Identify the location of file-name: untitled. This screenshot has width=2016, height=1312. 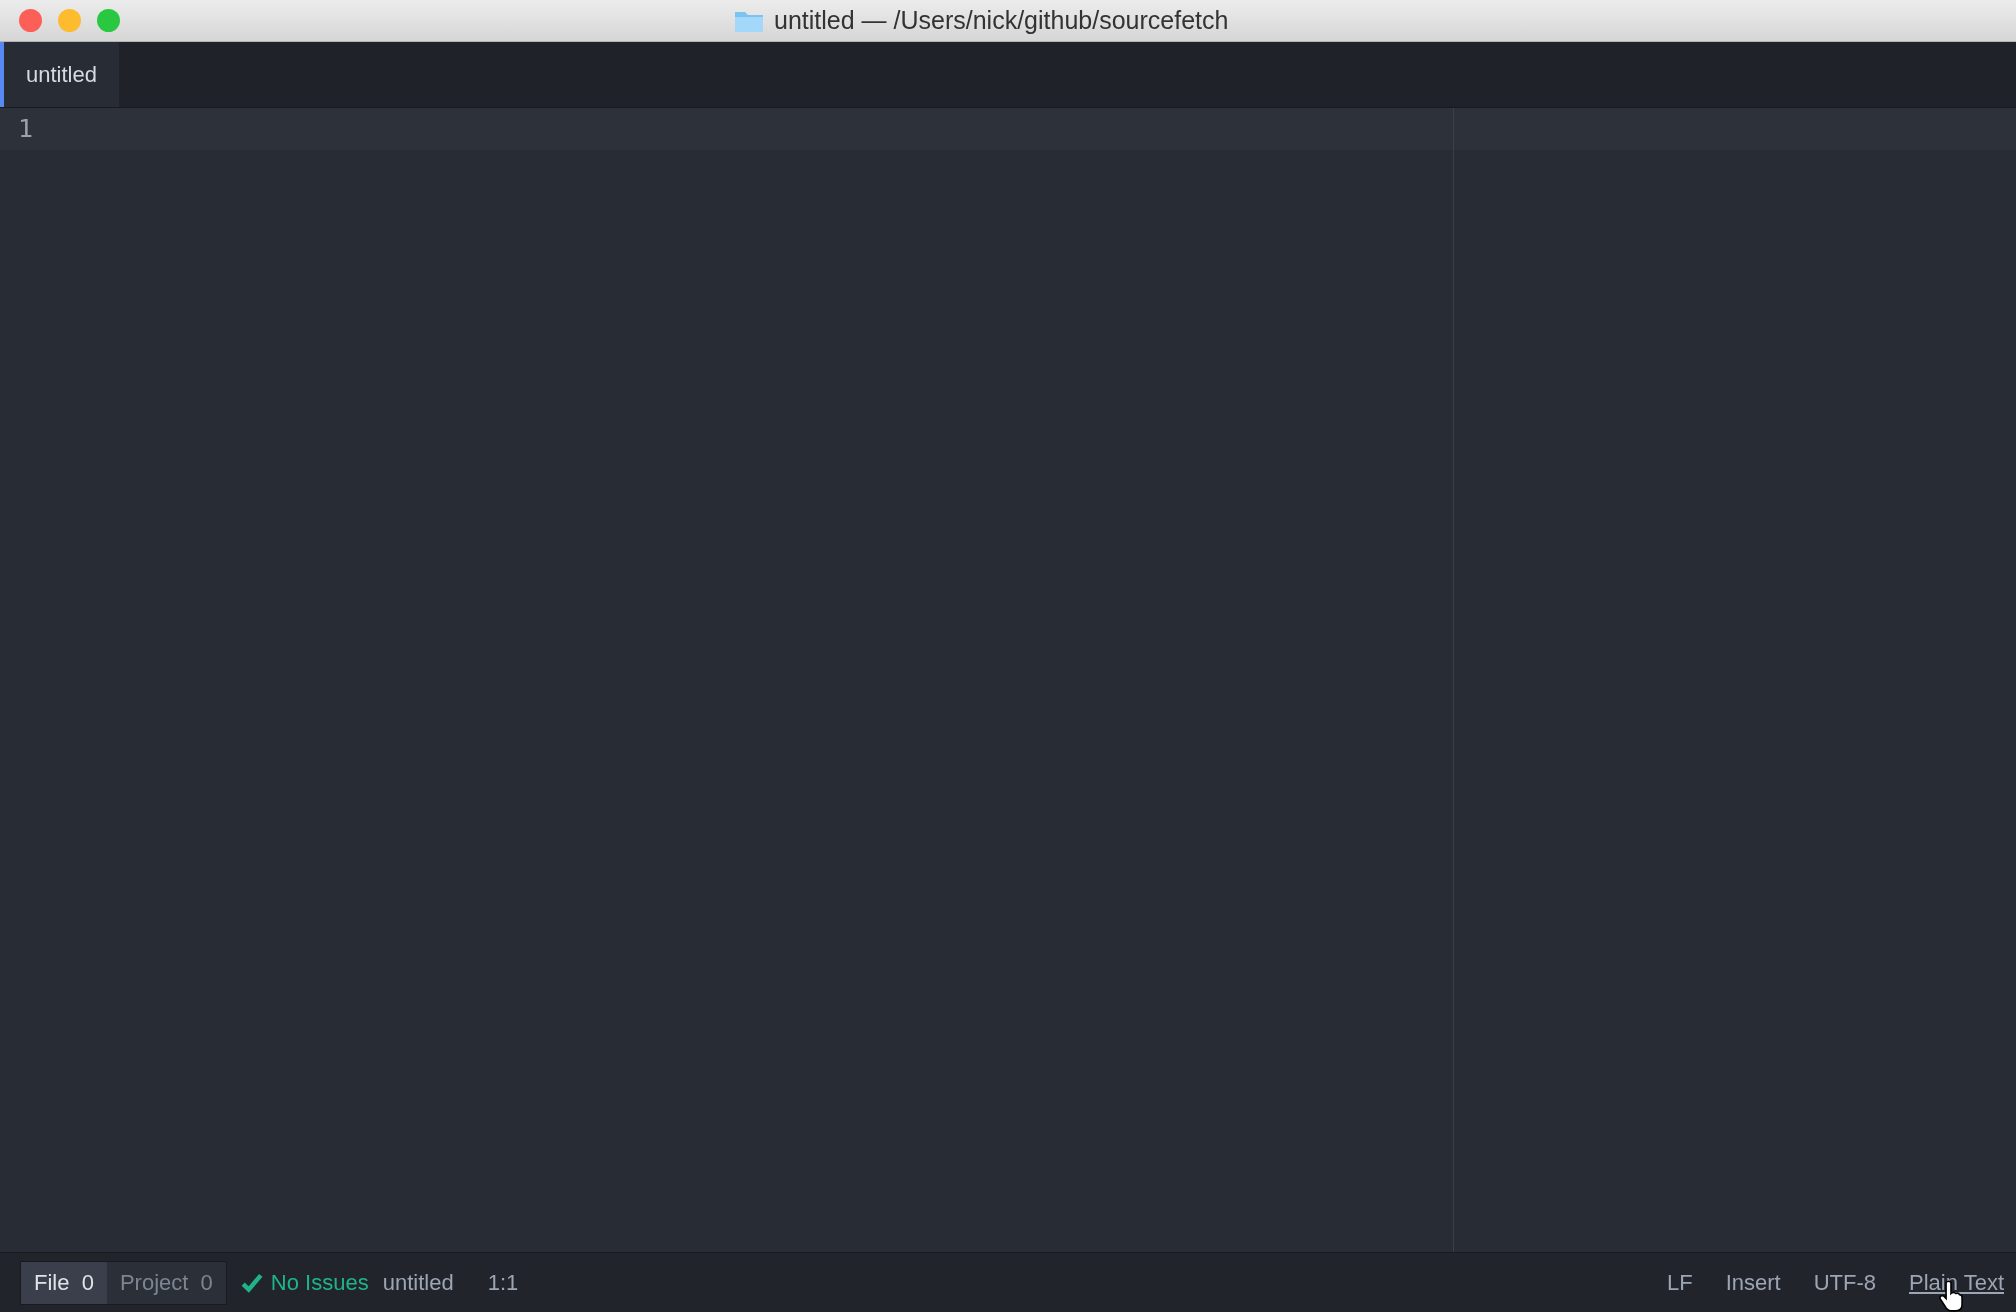
(418, 1282).